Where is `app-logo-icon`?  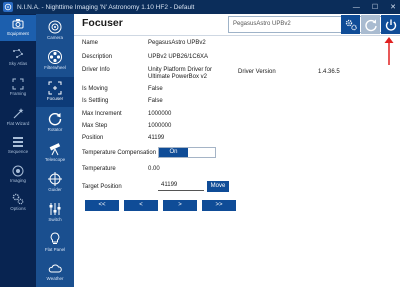 app-logo-icon is located at coordinates (8, 7).